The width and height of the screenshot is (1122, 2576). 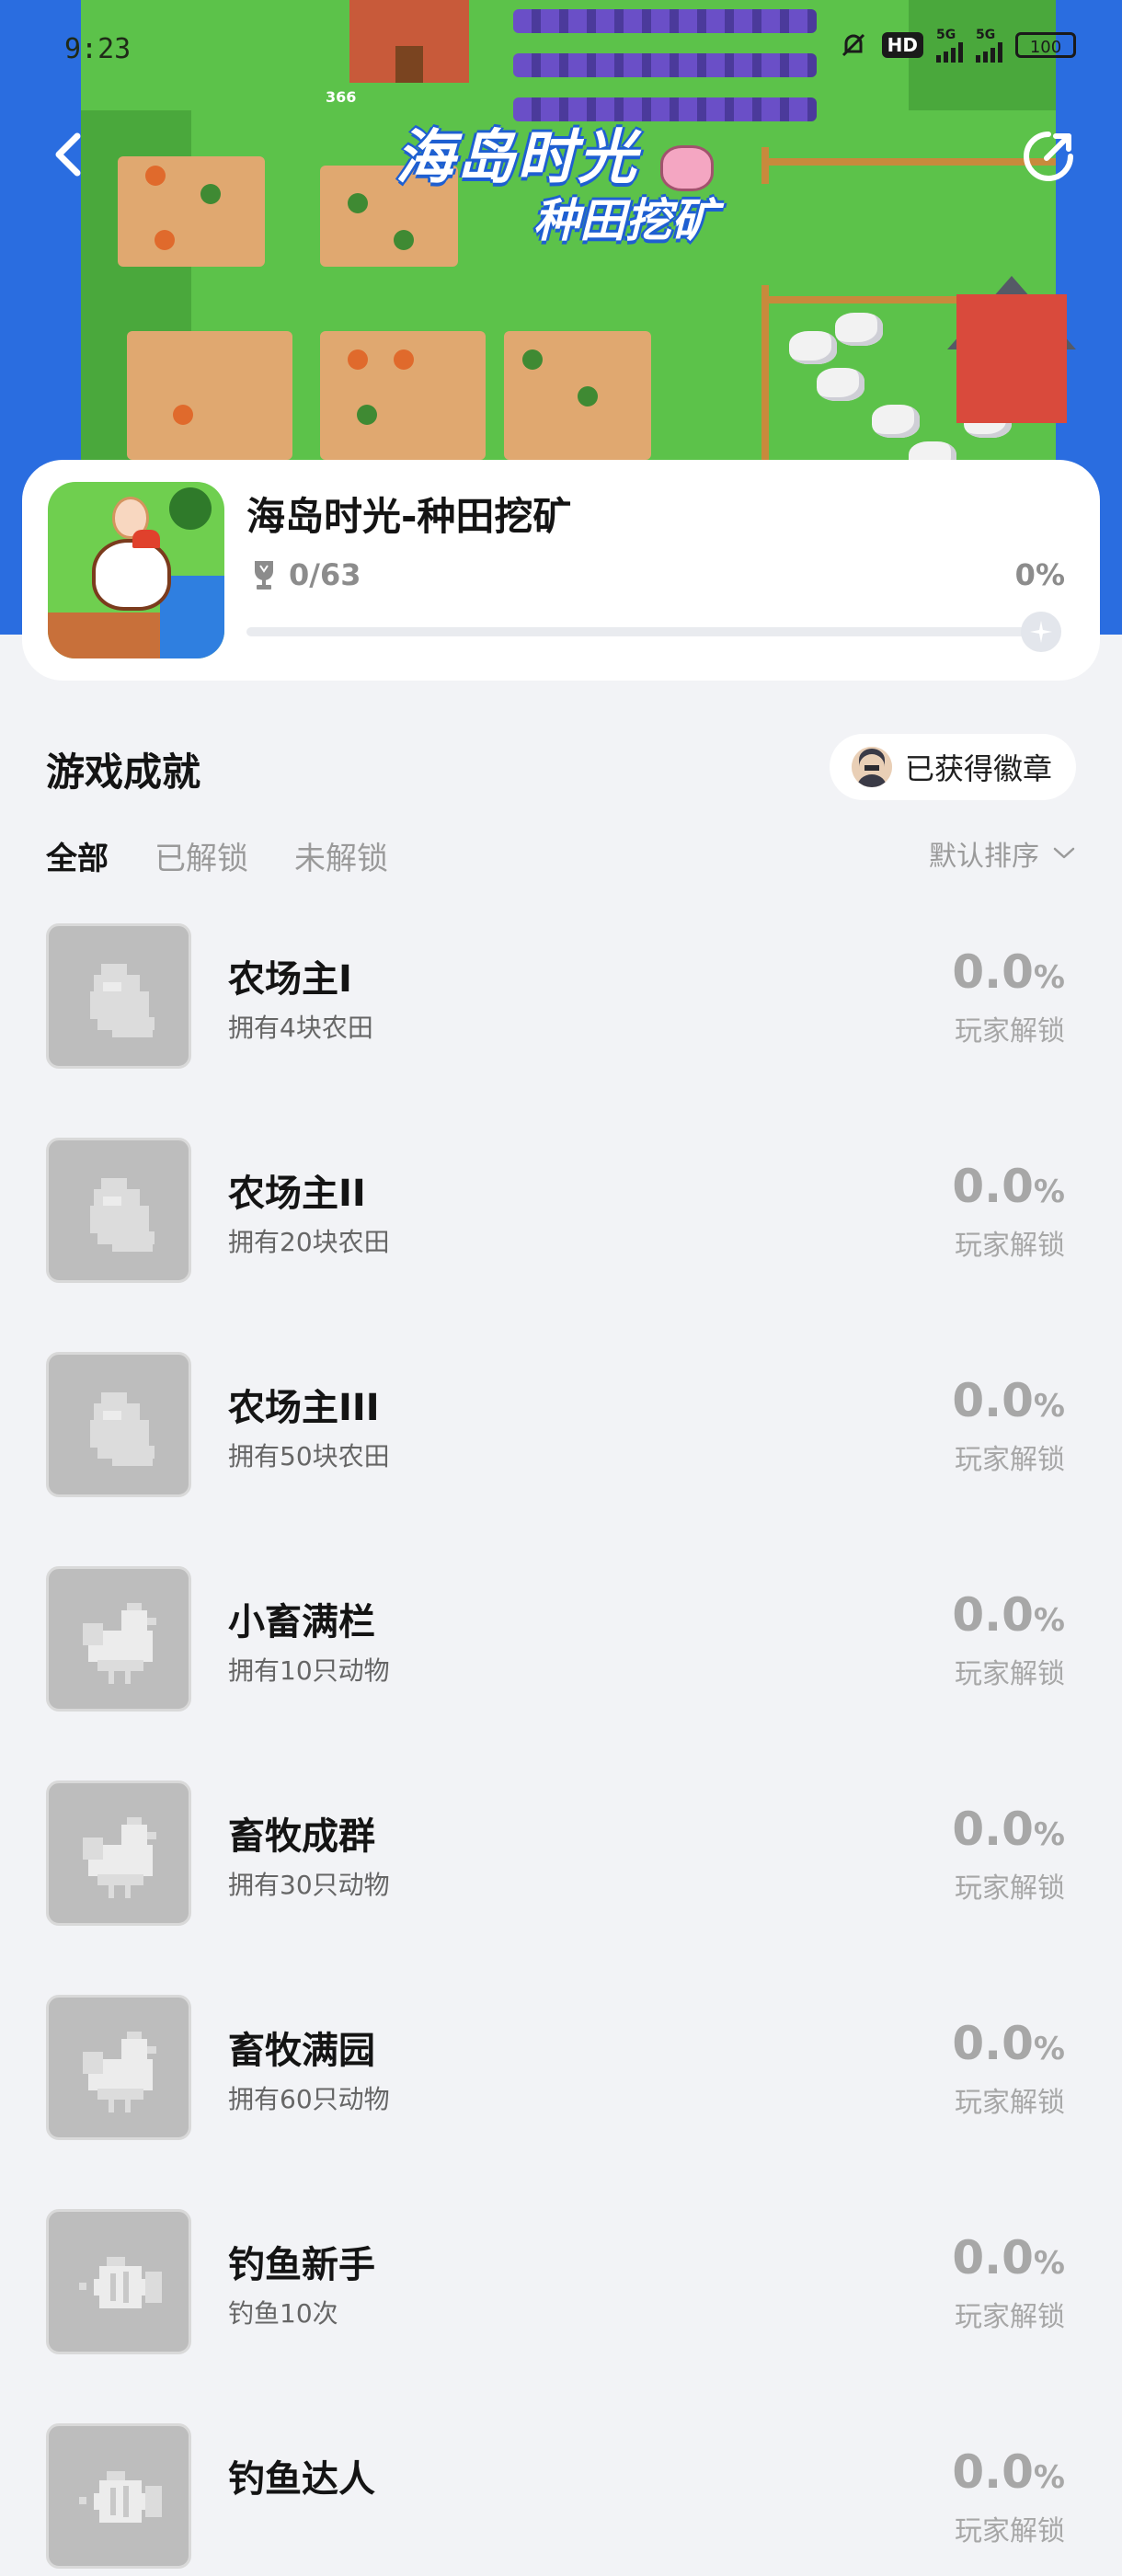 What do you see at coordinates (561, 2283) in the screenshot?
I see `achievement-item: 钓鱼新手 钓鱼10次 0.0% 玩家解锁` at bounding box center [561, 2283].